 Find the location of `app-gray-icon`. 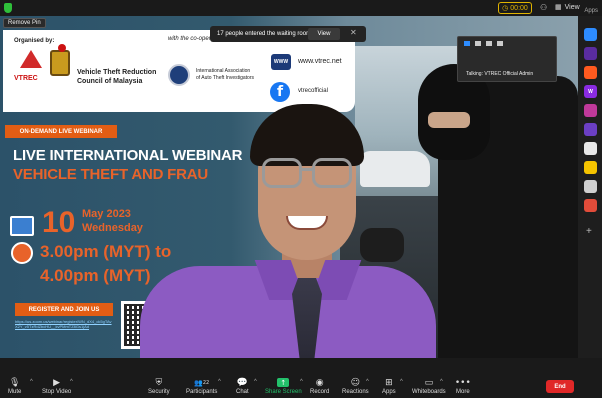

app-gray-icon is located at coordinates (590, 186).